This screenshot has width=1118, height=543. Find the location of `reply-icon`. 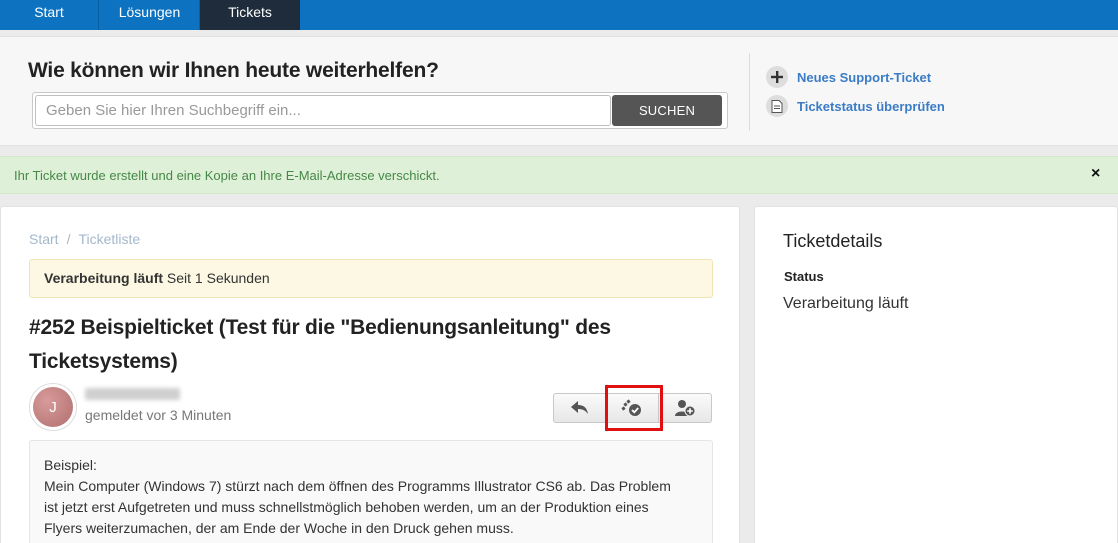

reply-icon is located at coordinates (579, 407).